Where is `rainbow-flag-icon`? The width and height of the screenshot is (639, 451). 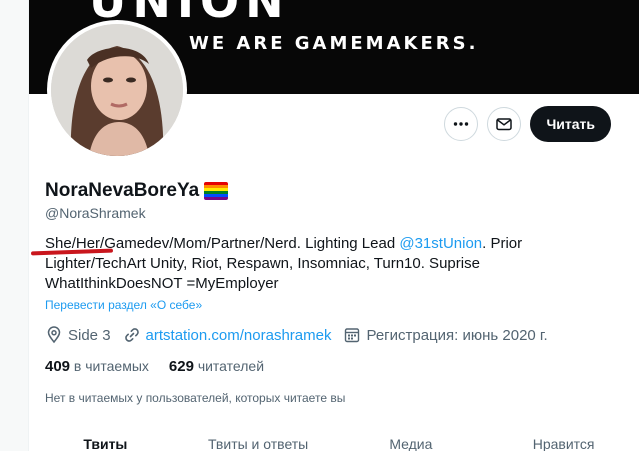
rainbow-flag-icon is located at coordinates (216, 191).